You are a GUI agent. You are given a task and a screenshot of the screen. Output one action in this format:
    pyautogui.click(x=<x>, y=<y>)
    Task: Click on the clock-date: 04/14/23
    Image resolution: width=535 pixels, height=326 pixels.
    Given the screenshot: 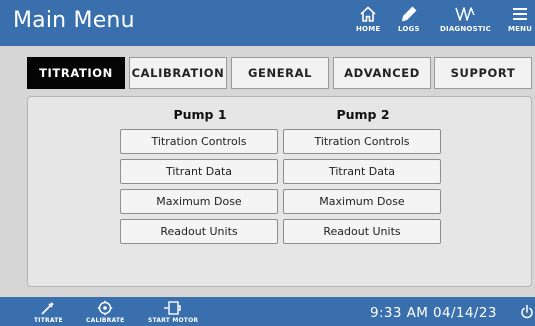 What is the action you would take?
    pyautogui.click(x=465, y=313)
    